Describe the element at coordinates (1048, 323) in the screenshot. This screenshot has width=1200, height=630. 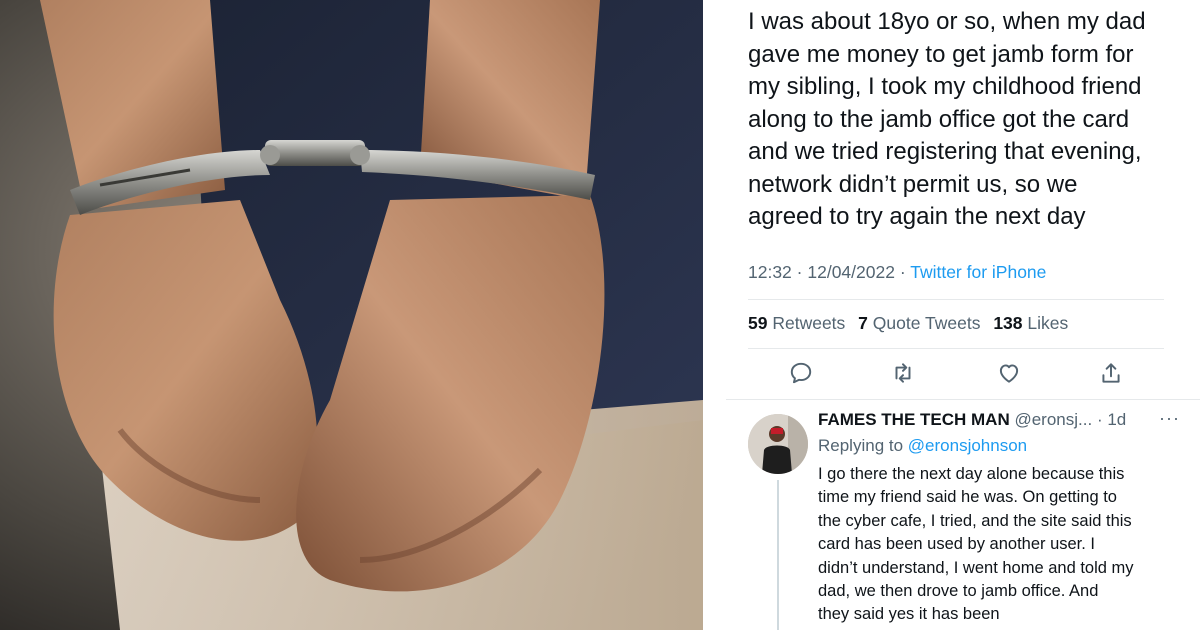
I see `likes-label: Likes` at that location.